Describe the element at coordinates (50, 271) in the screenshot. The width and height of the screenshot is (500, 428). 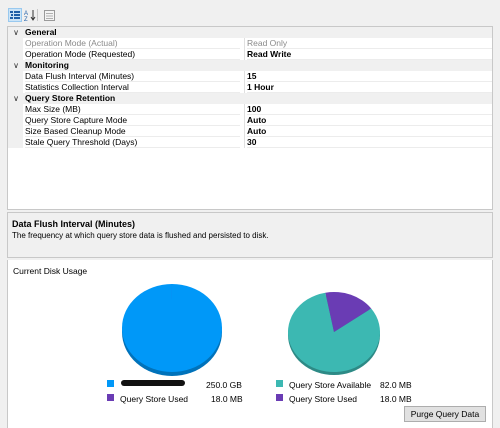
I see `disk-usage-title: Current Disk Usage` at that location.